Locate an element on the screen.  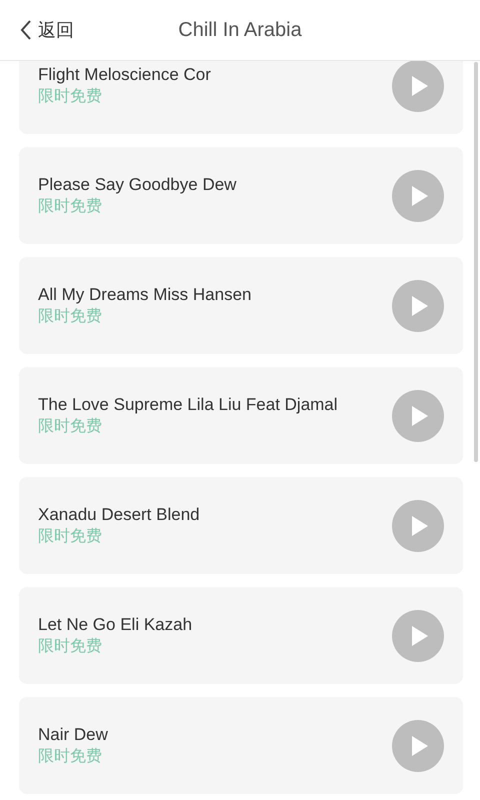
track-card: All My Dreams Miss Hansen 限时免费 is located at coordinates (241, 305).